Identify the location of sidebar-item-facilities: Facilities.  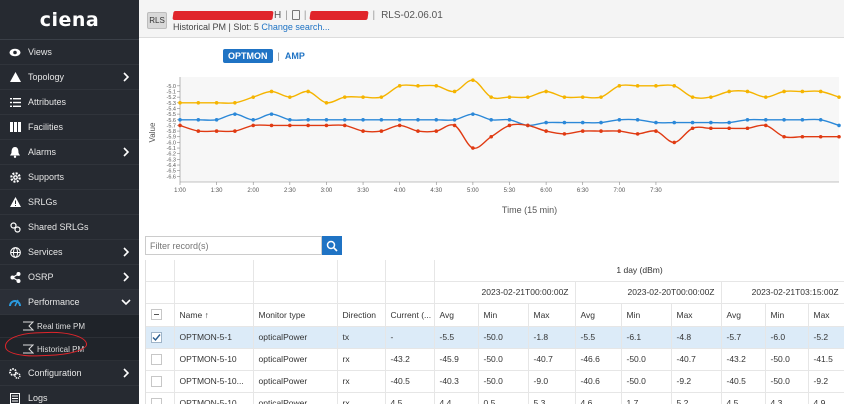
(69, 127).